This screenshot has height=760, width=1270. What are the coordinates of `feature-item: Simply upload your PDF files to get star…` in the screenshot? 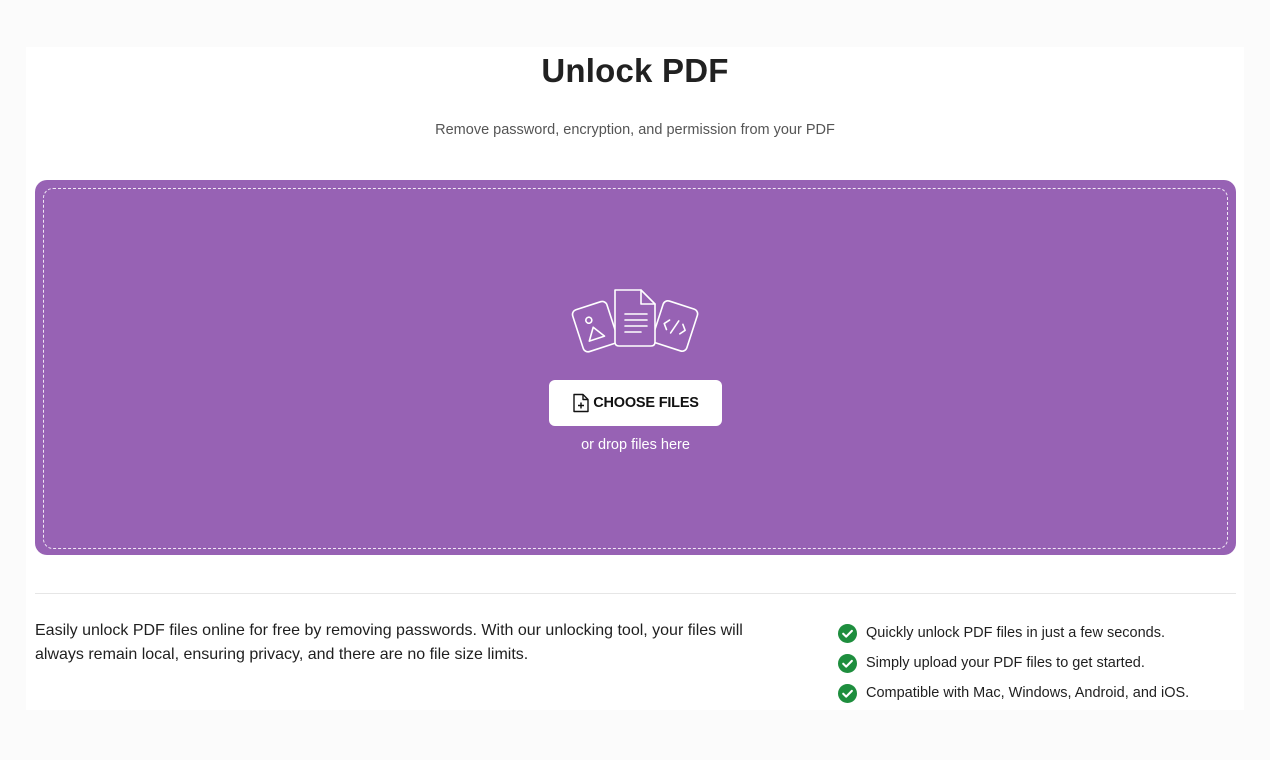 It's located at (1013, 663).